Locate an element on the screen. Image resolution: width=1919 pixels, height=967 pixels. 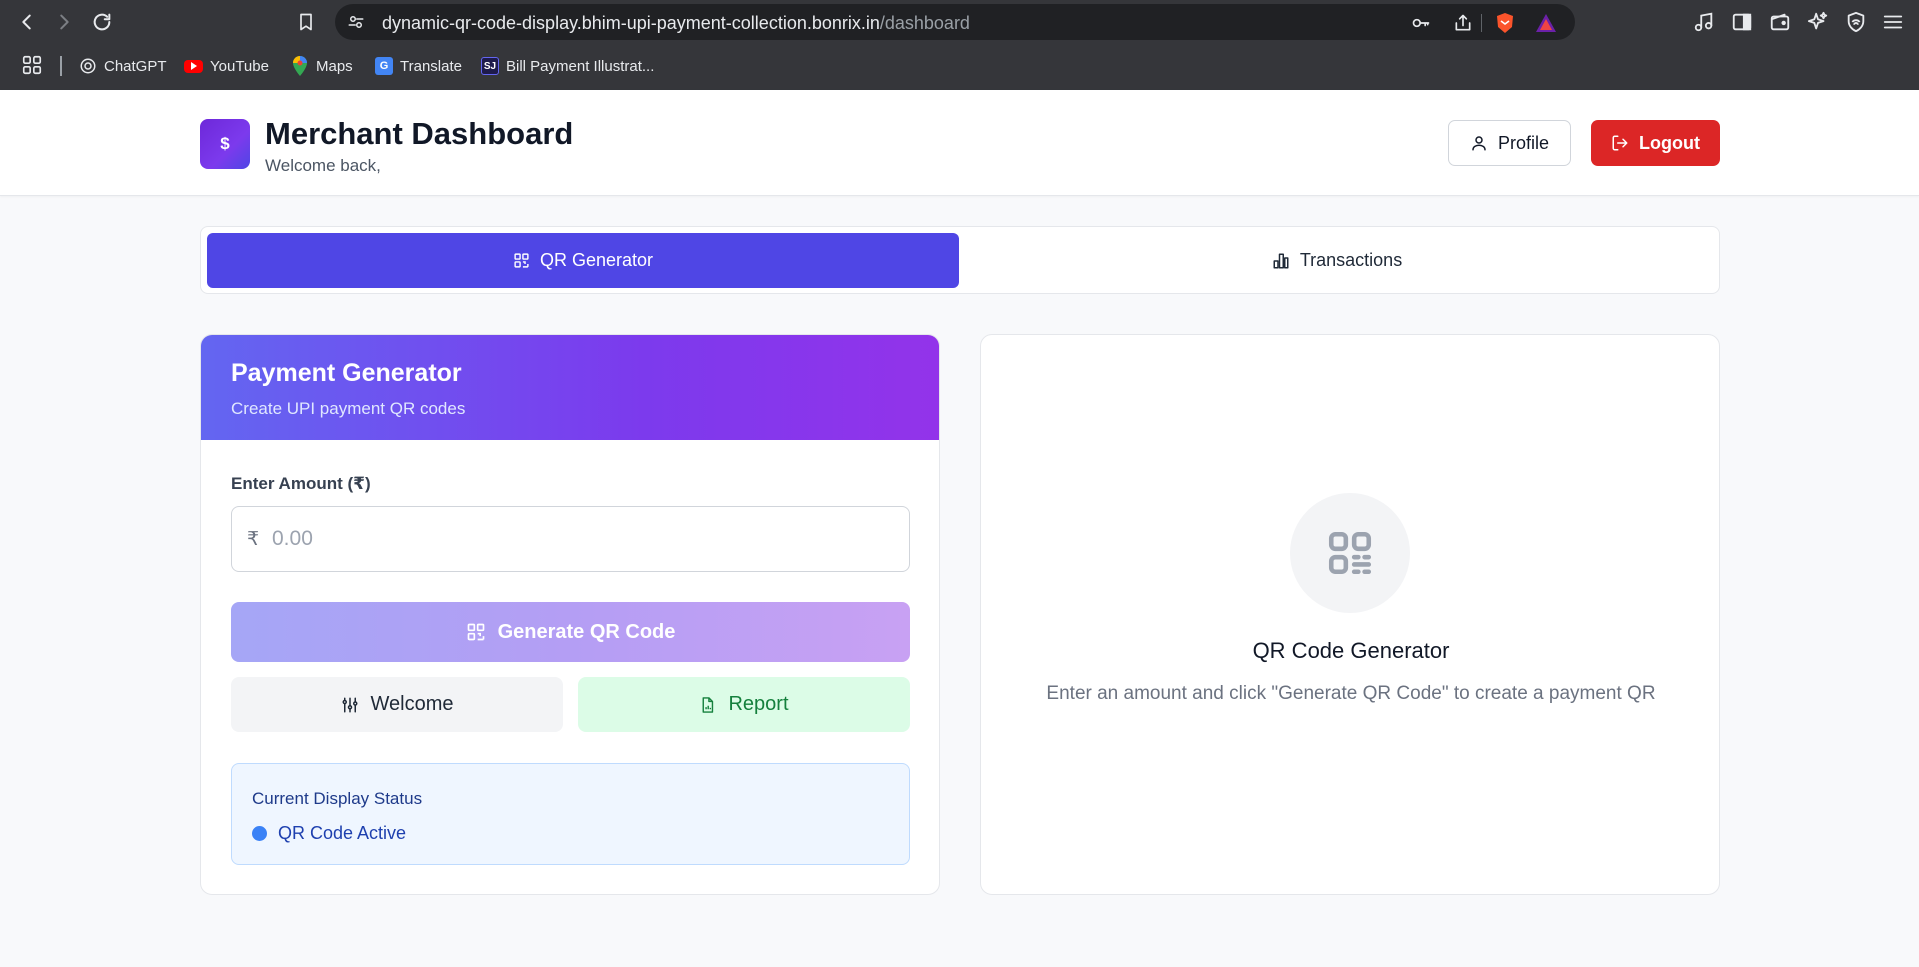
user-icon is located at coordinates (1479, 143).